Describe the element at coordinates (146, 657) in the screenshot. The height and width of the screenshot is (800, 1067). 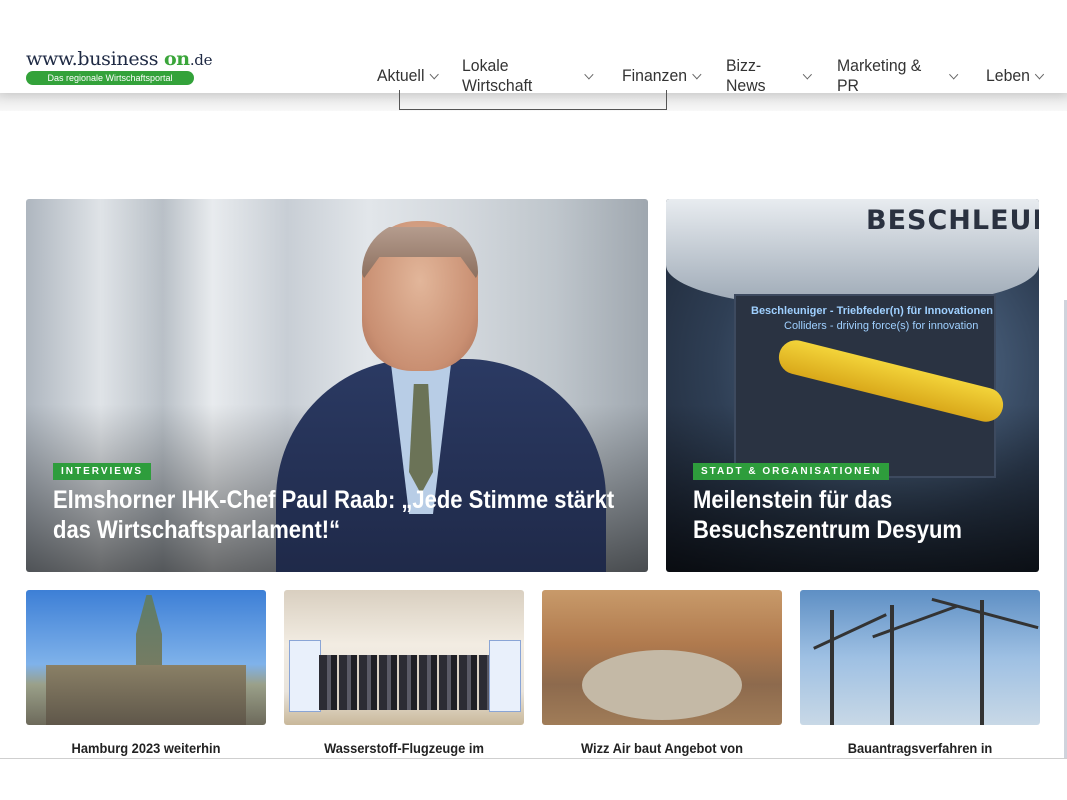
I see `article-thumbnail-hamburg` at that location.